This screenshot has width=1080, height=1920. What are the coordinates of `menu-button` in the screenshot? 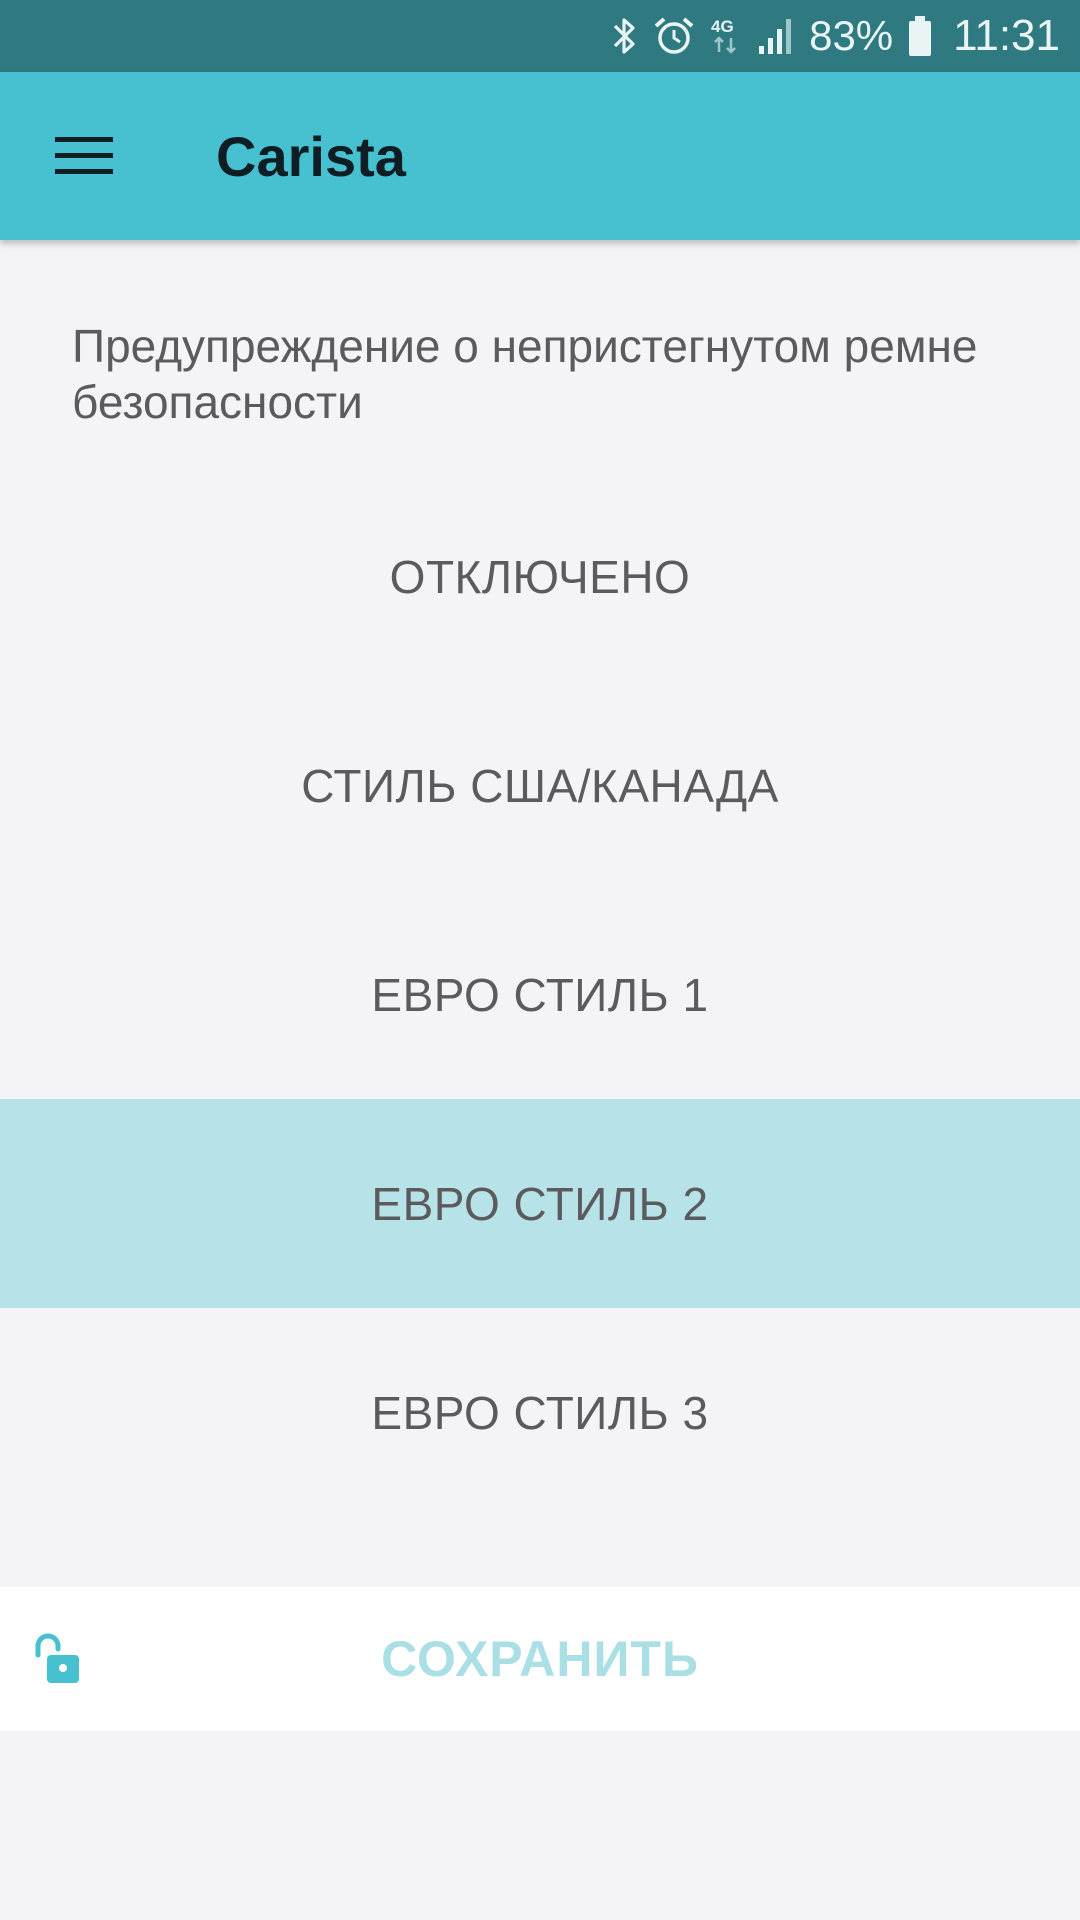 It's located at (84, 156).